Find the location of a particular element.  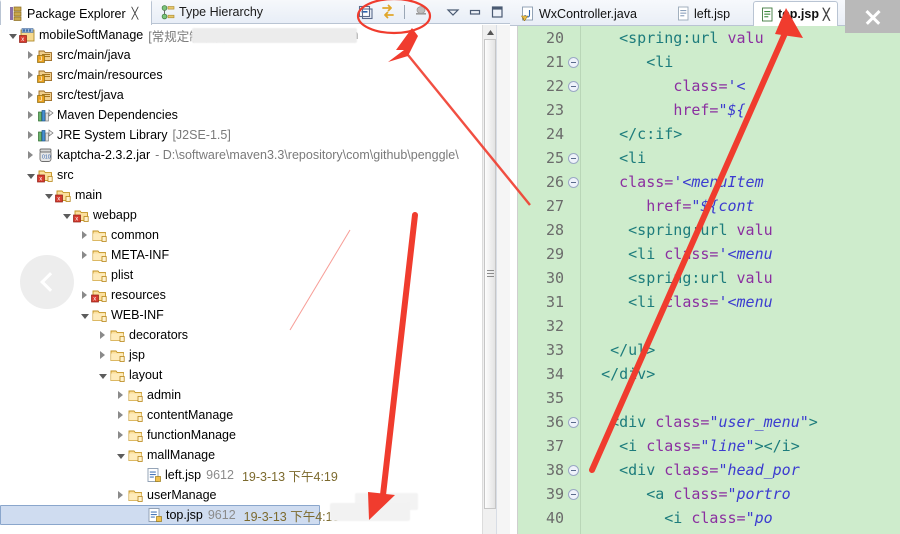

folding-ruler is located at coordinates (574, 280).